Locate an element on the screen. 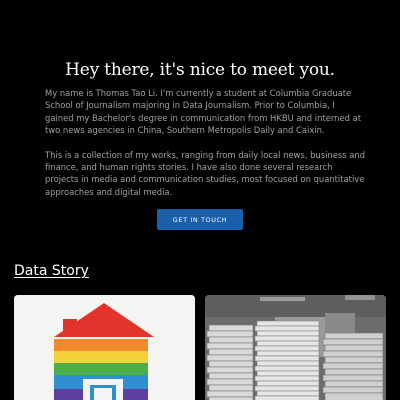 This screenshot has height=400, width=400. hero-headline: Hey there, it's nice to meet you. is located at coordinates (200, 70).